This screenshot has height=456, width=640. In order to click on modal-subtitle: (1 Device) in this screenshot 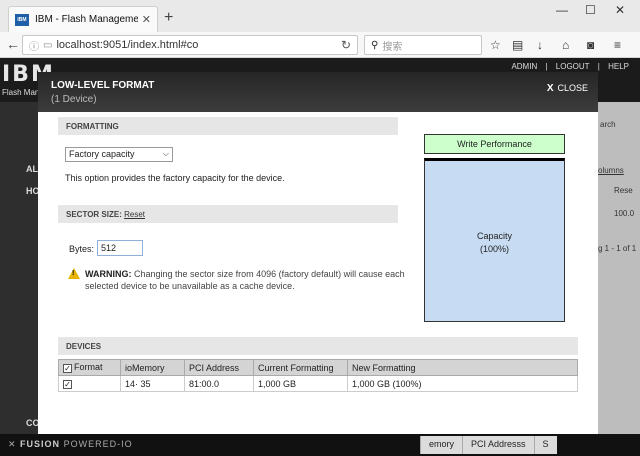, I will do `click(74, 99)`.